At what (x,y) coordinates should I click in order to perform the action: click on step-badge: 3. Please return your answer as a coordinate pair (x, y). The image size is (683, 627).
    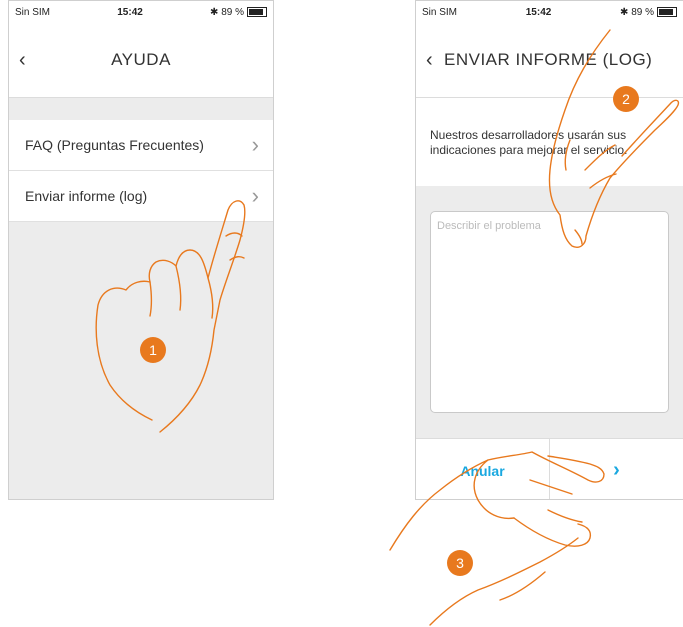
    Looking at the image, I should click on (460, 563).